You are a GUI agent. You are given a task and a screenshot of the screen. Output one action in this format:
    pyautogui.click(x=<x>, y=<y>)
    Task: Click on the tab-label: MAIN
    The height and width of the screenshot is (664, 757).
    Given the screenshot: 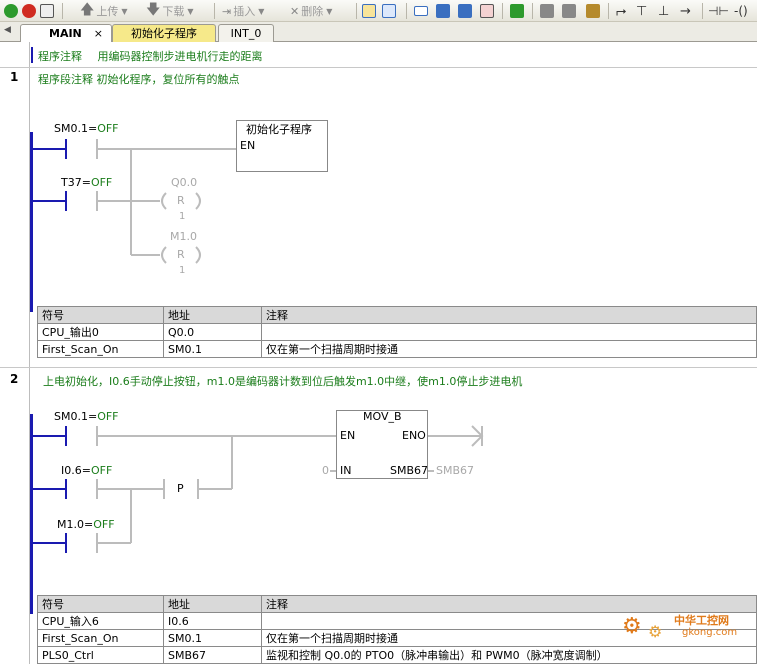 What is the action you would take?
    pyautogui.click(x=65, y=33)
    